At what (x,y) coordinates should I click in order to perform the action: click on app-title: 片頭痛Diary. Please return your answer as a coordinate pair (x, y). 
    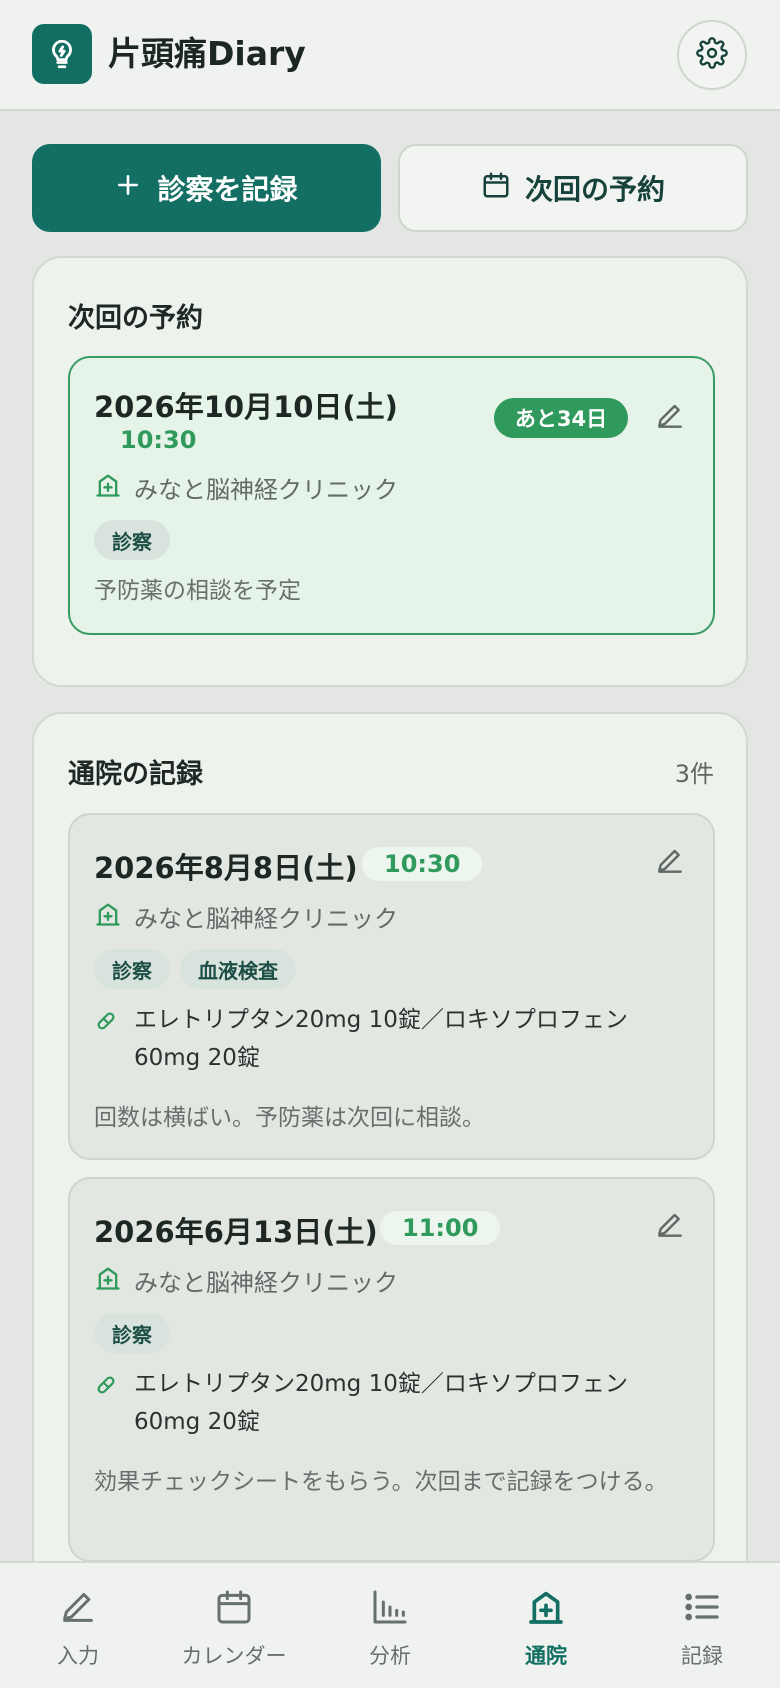
    Looking at the image, I should click on (207, 53).